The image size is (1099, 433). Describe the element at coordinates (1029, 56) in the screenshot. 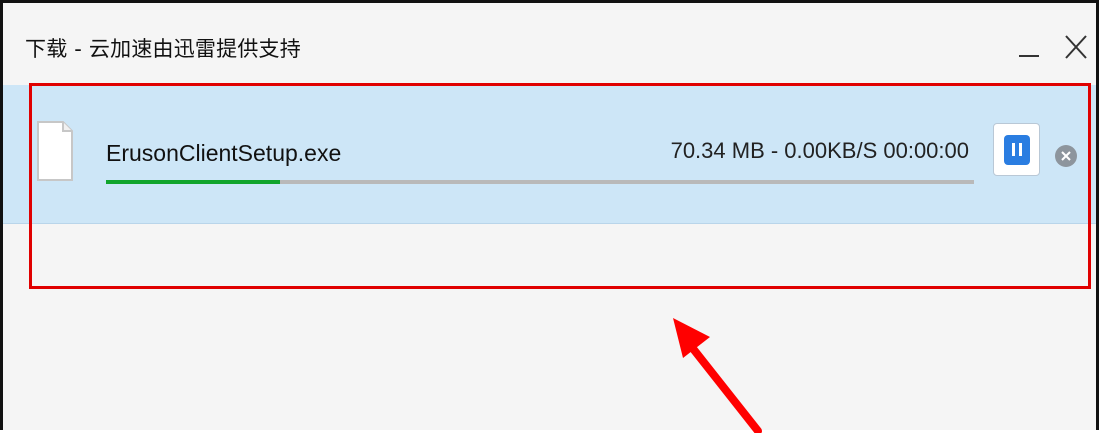

I see `minimize-icon` at that location.